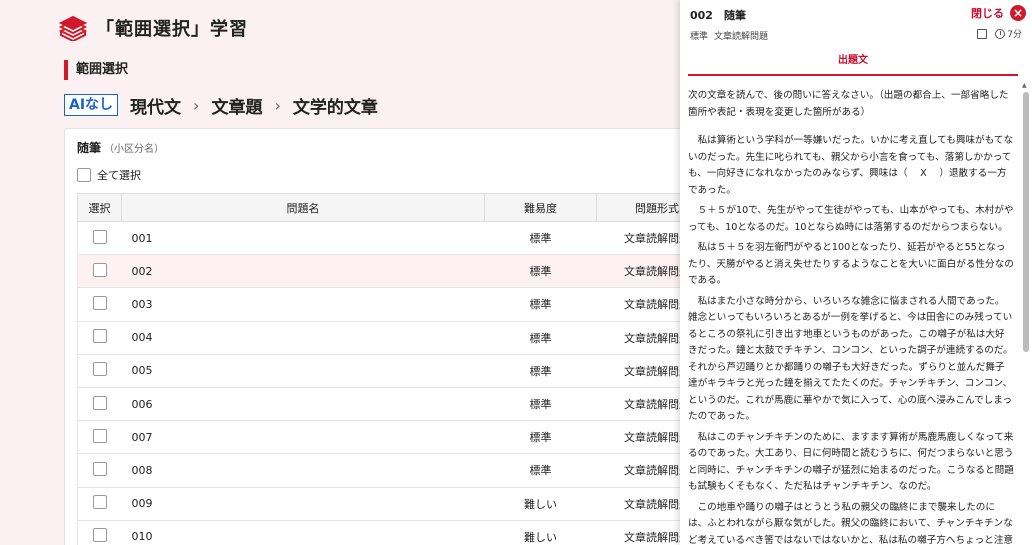  Describe the element at coordinates (701, 15) in the screenshot. I see `question-id: 002` at that location.